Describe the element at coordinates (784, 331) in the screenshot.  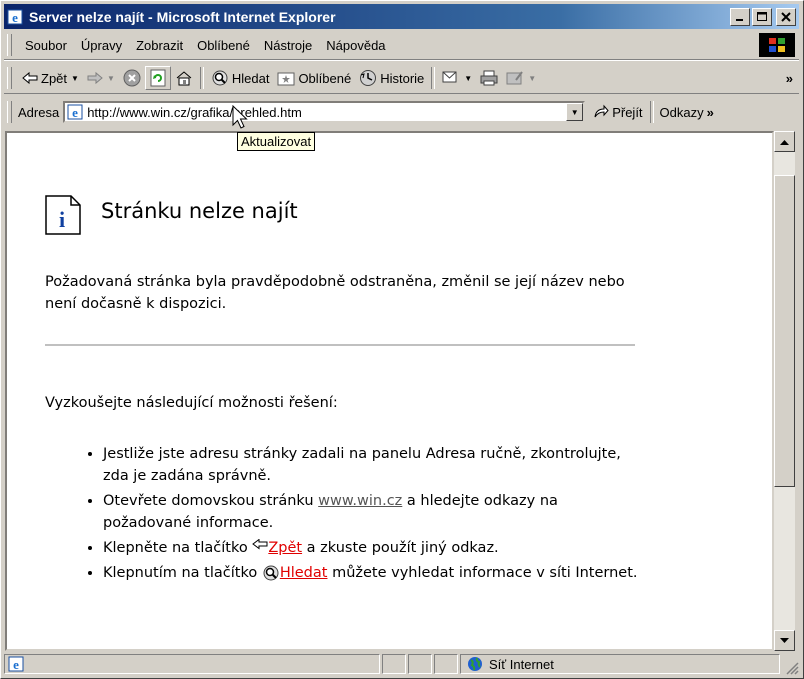
I see `scroll-thumb` at that location.